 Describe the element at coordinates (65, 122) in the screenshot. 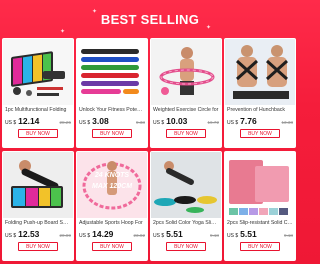

I see `original-price: 28.25` at that location.